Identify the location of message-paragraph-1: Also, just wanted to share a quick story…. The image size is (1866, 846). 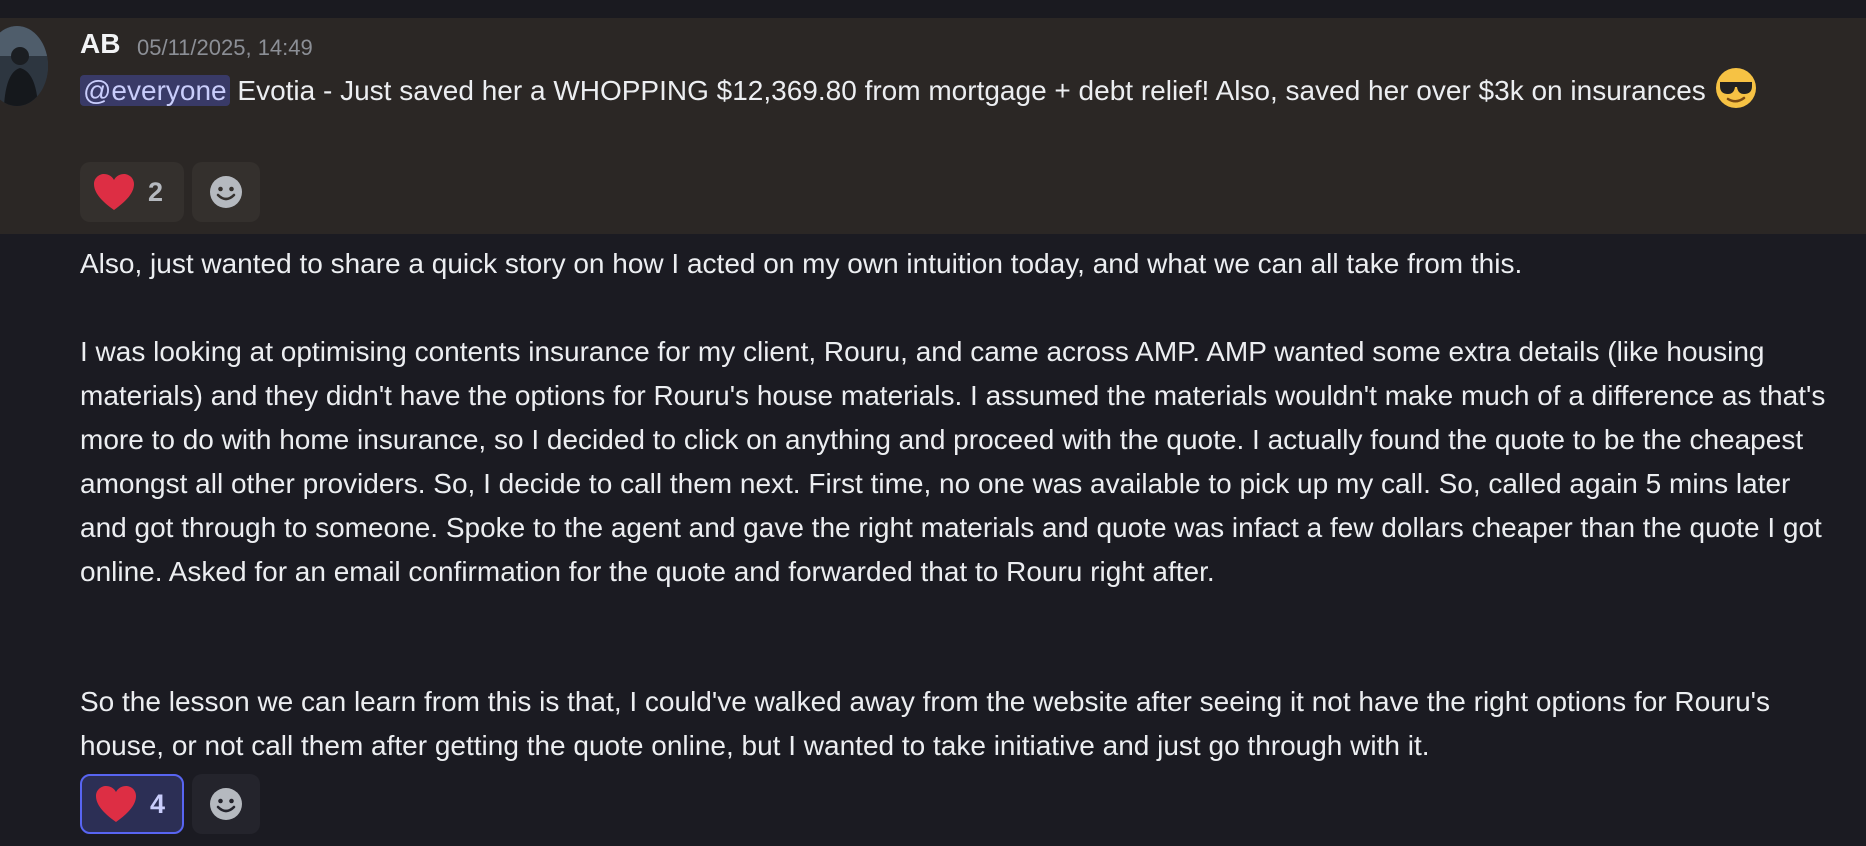
(801, 263).